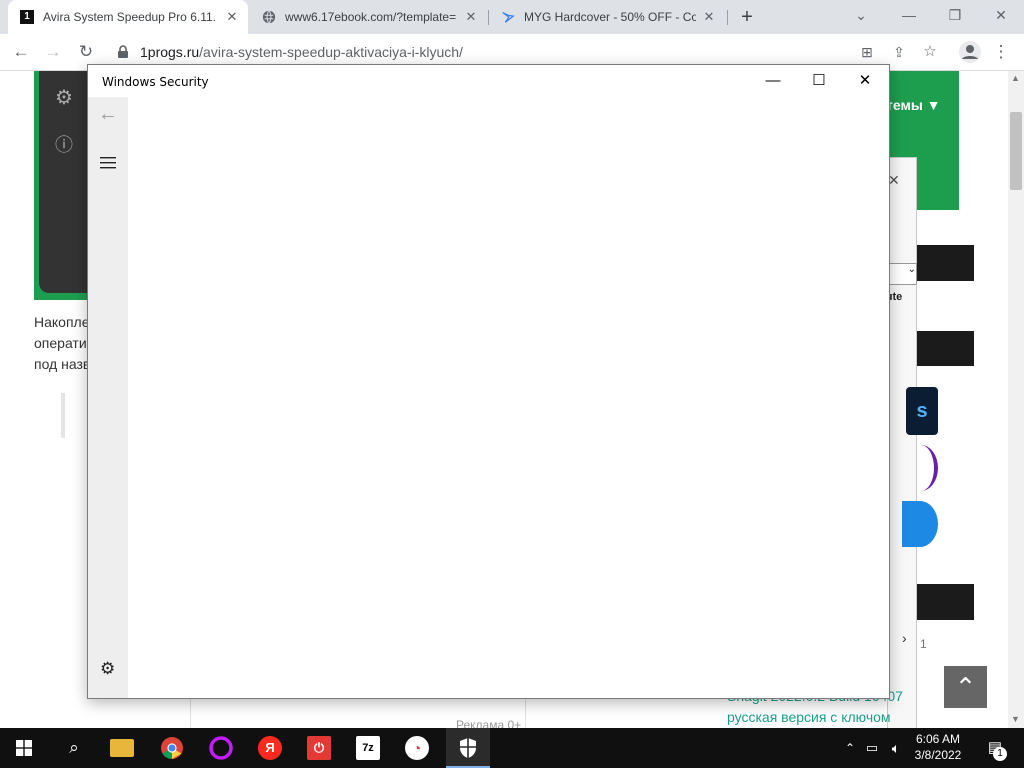 This screenshot has width=1024, height=768. I want to click on chevron-up-icon: ⌃, so click(850, 748).